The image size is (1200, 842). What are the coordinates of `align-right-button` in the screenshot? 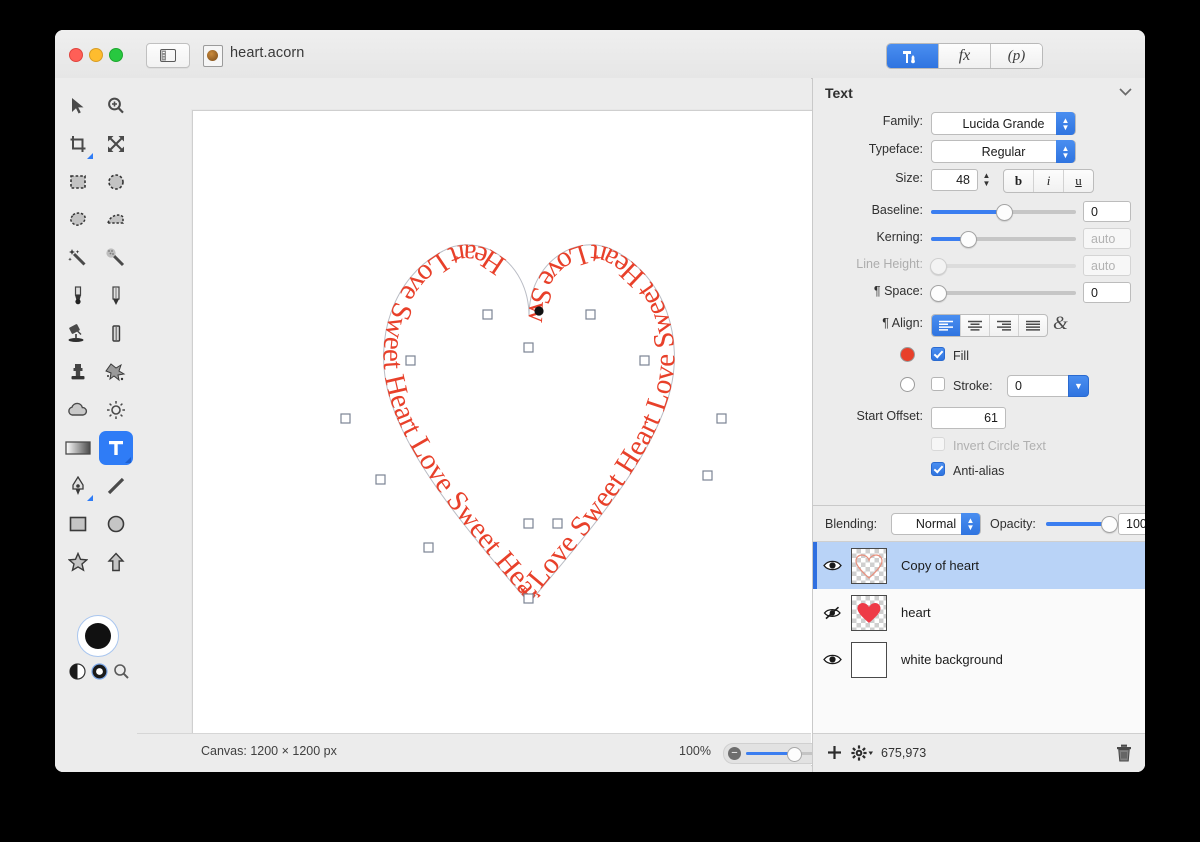 It's located at (1004, 325).